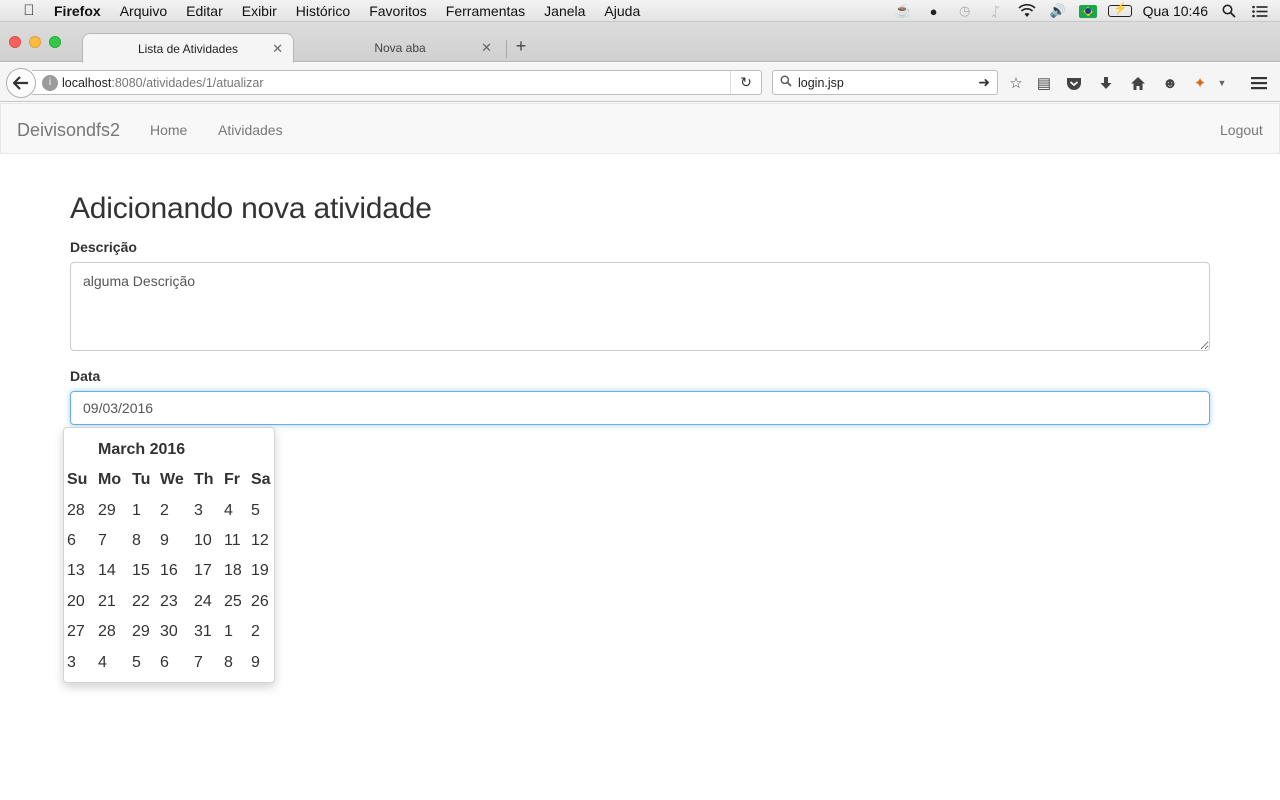 This screenshot has width=1280, height=800. I want to click on menu-app-firefox: Firefox, so click(77, 11).